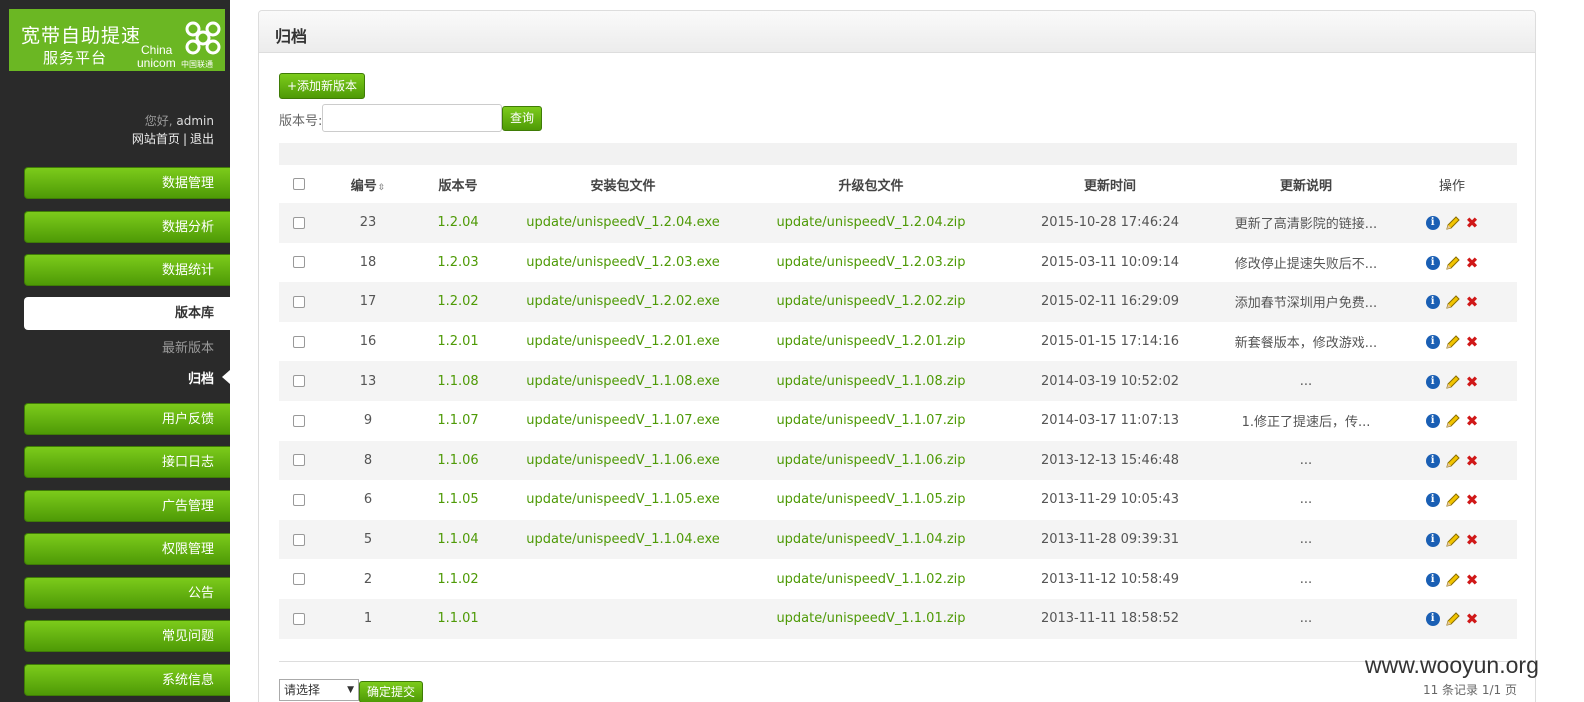 This screenshot has width=1584, height=702. Describe the element at coordinates (322, 86) in the screenshot. I see `add-version-button: +添加新版本` at that location.